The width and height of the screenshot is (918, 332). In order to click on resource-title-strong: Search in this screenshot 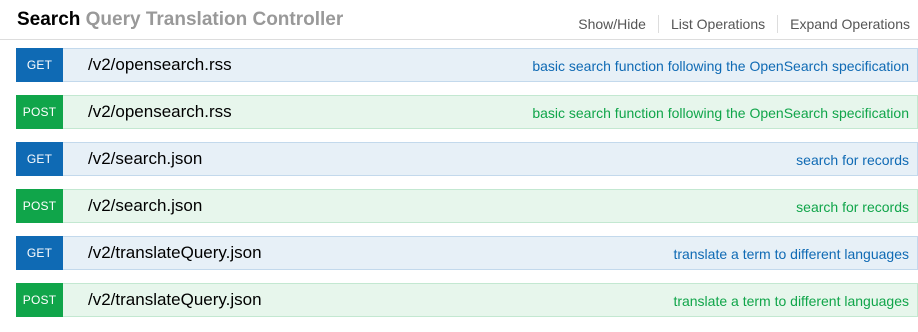, I will do `click(49, 19)`.